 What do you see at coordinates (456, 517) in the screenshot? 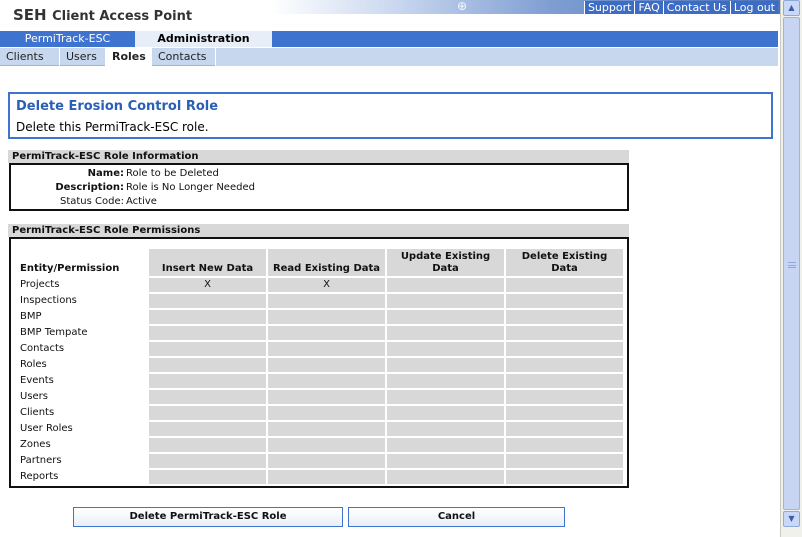
I see `cancel-button: Cancel` at bounding box center [456, 517].